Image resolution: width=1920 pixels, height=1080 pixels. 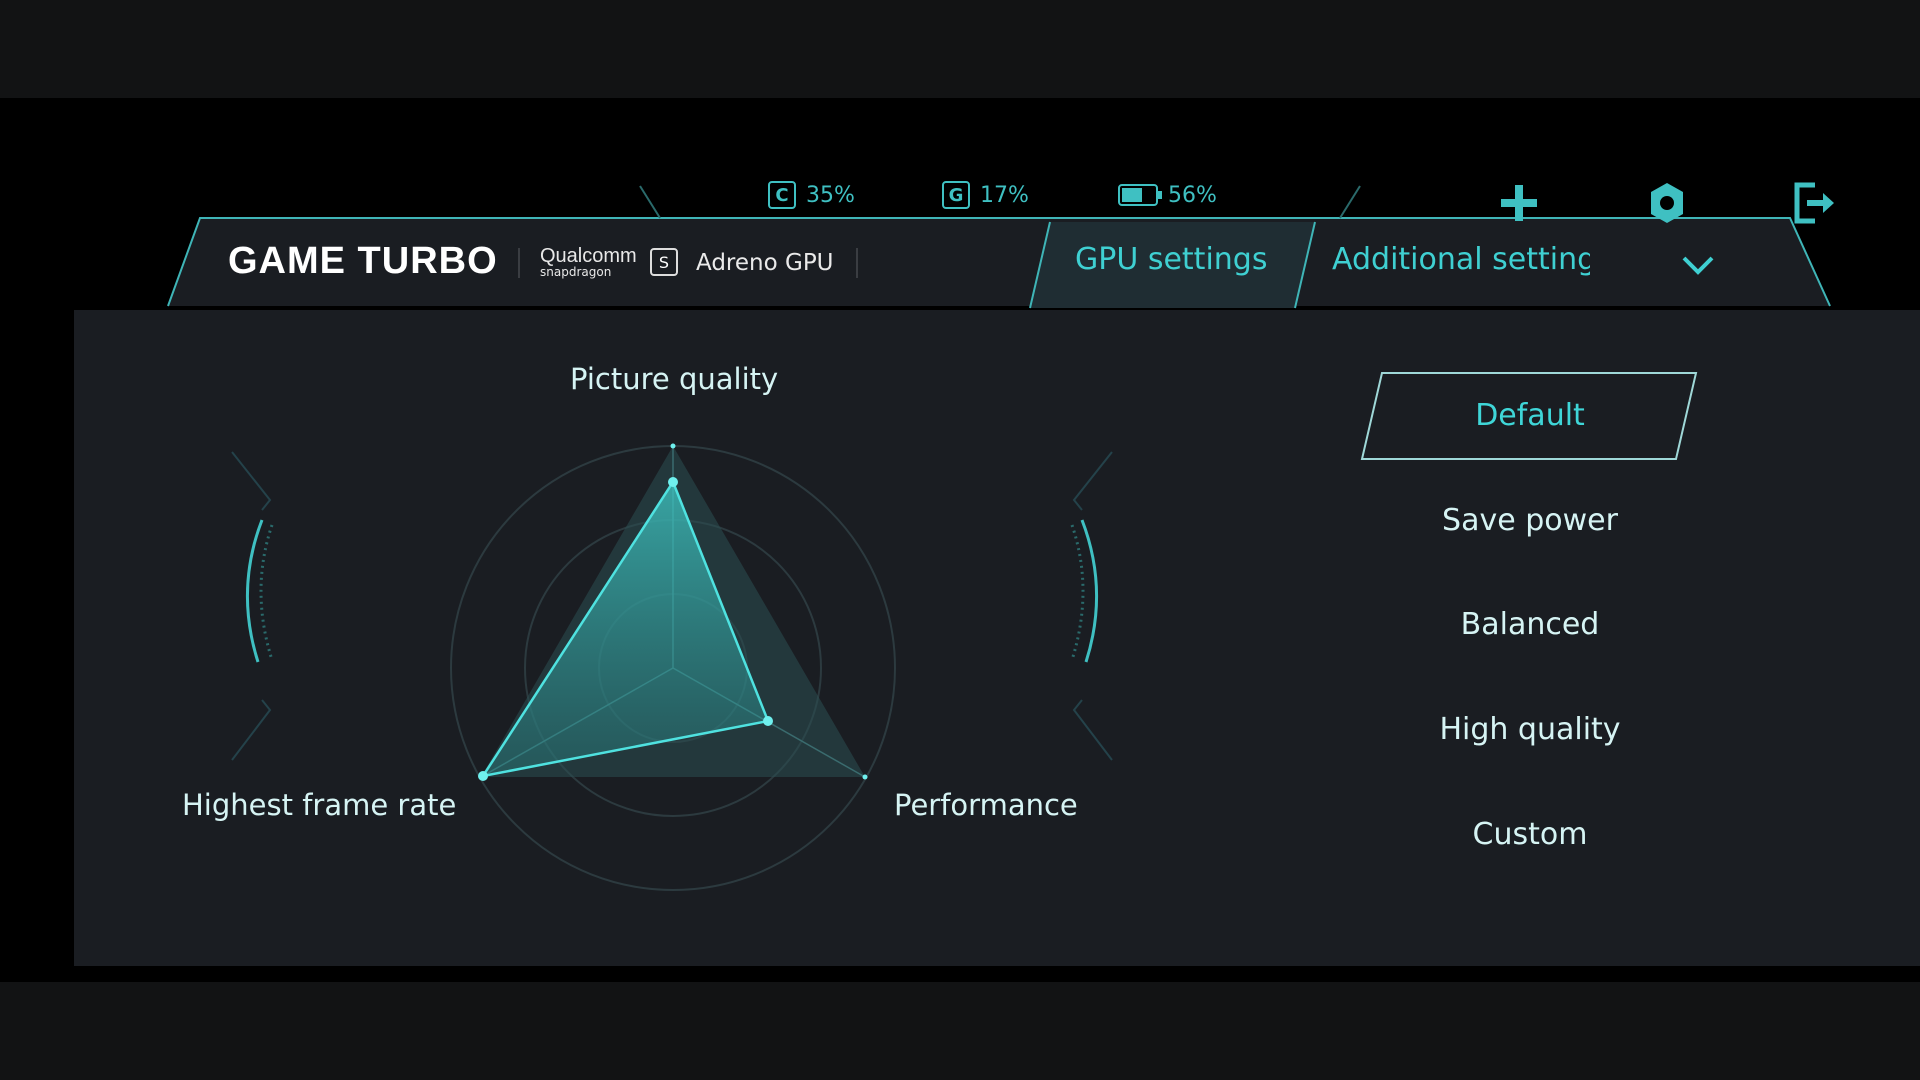 What do you see at coordinates (1530, 834) in the screenshot?
I see `preset-custom: Custom` at bounding box center [1530, 834].